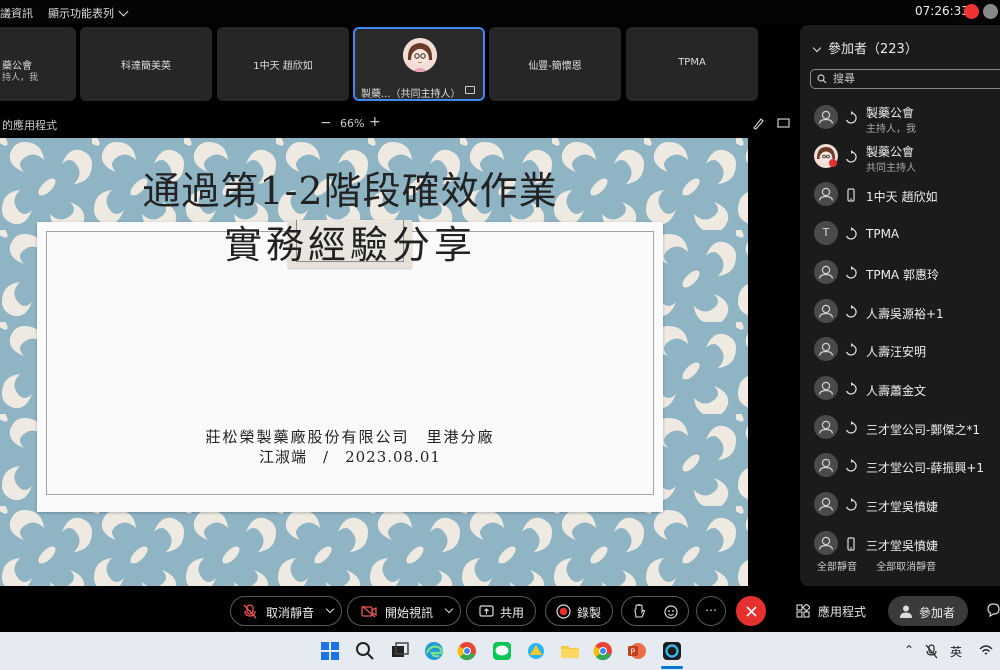  I want to click on app-icon, so click(536, 651).